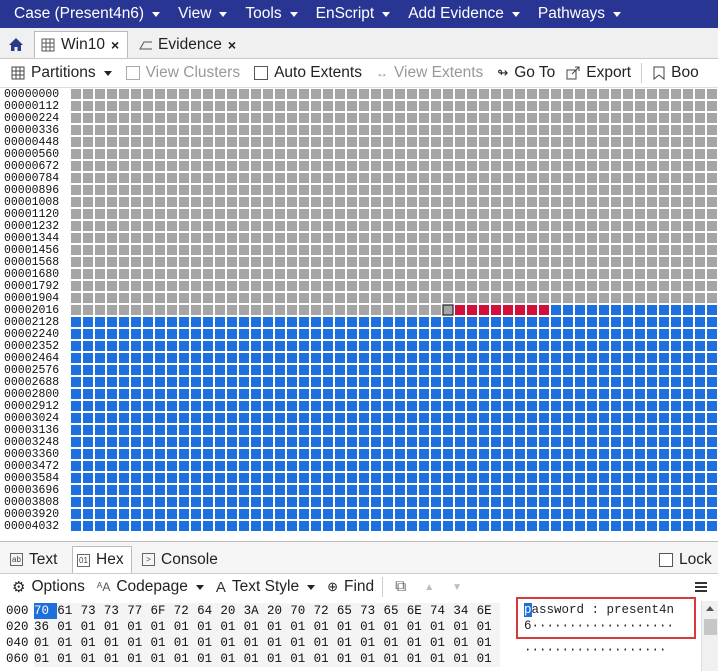 This screenshot has width=718, height=671. I want to click on hex-byte: 01, so click(208, 659).